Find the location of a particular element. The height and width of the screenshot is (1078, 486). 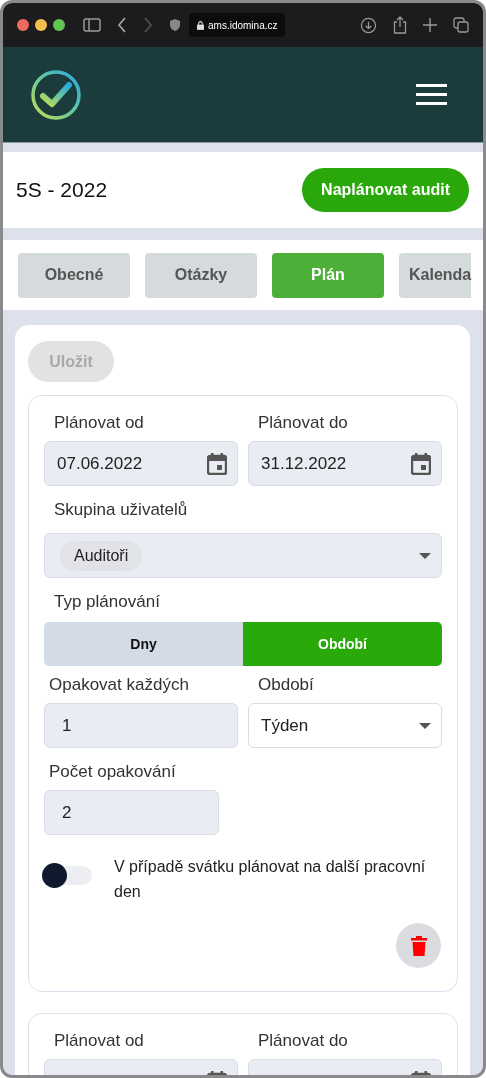

field-label: Skupina uživatelů is located at coordinates (121, 510).